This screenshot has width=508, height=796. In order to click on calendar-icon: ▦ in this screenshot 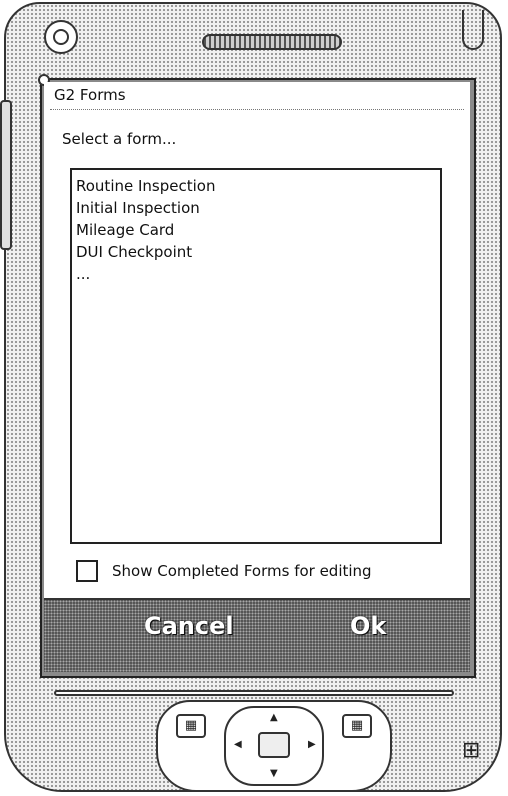, I will do `click(191, 726)`.